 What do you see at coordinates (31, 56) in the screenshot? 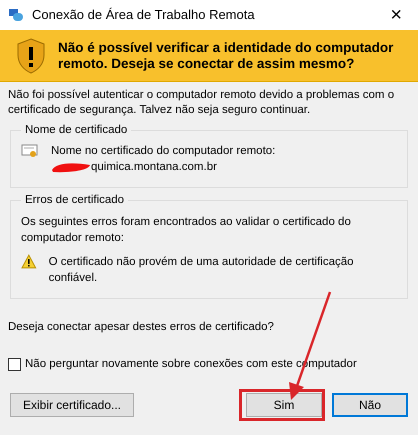
I see `shield-warning-icon` at bounding box center [31, 56].